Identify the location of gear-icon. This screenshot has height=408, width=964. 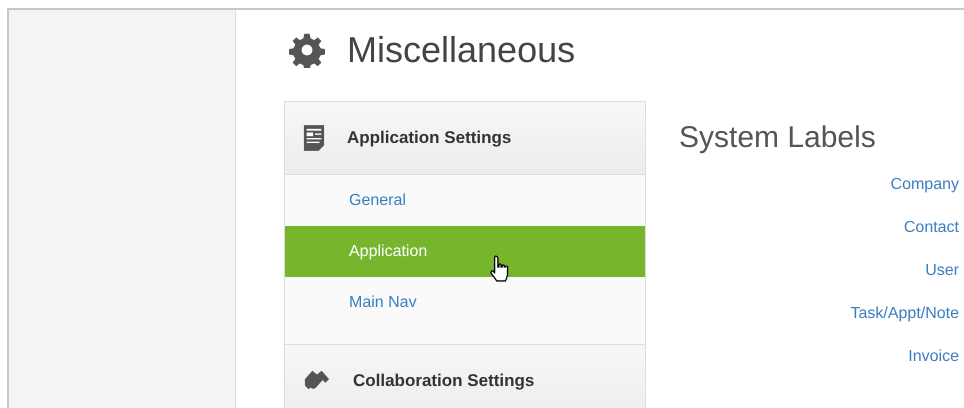
(307, 50).